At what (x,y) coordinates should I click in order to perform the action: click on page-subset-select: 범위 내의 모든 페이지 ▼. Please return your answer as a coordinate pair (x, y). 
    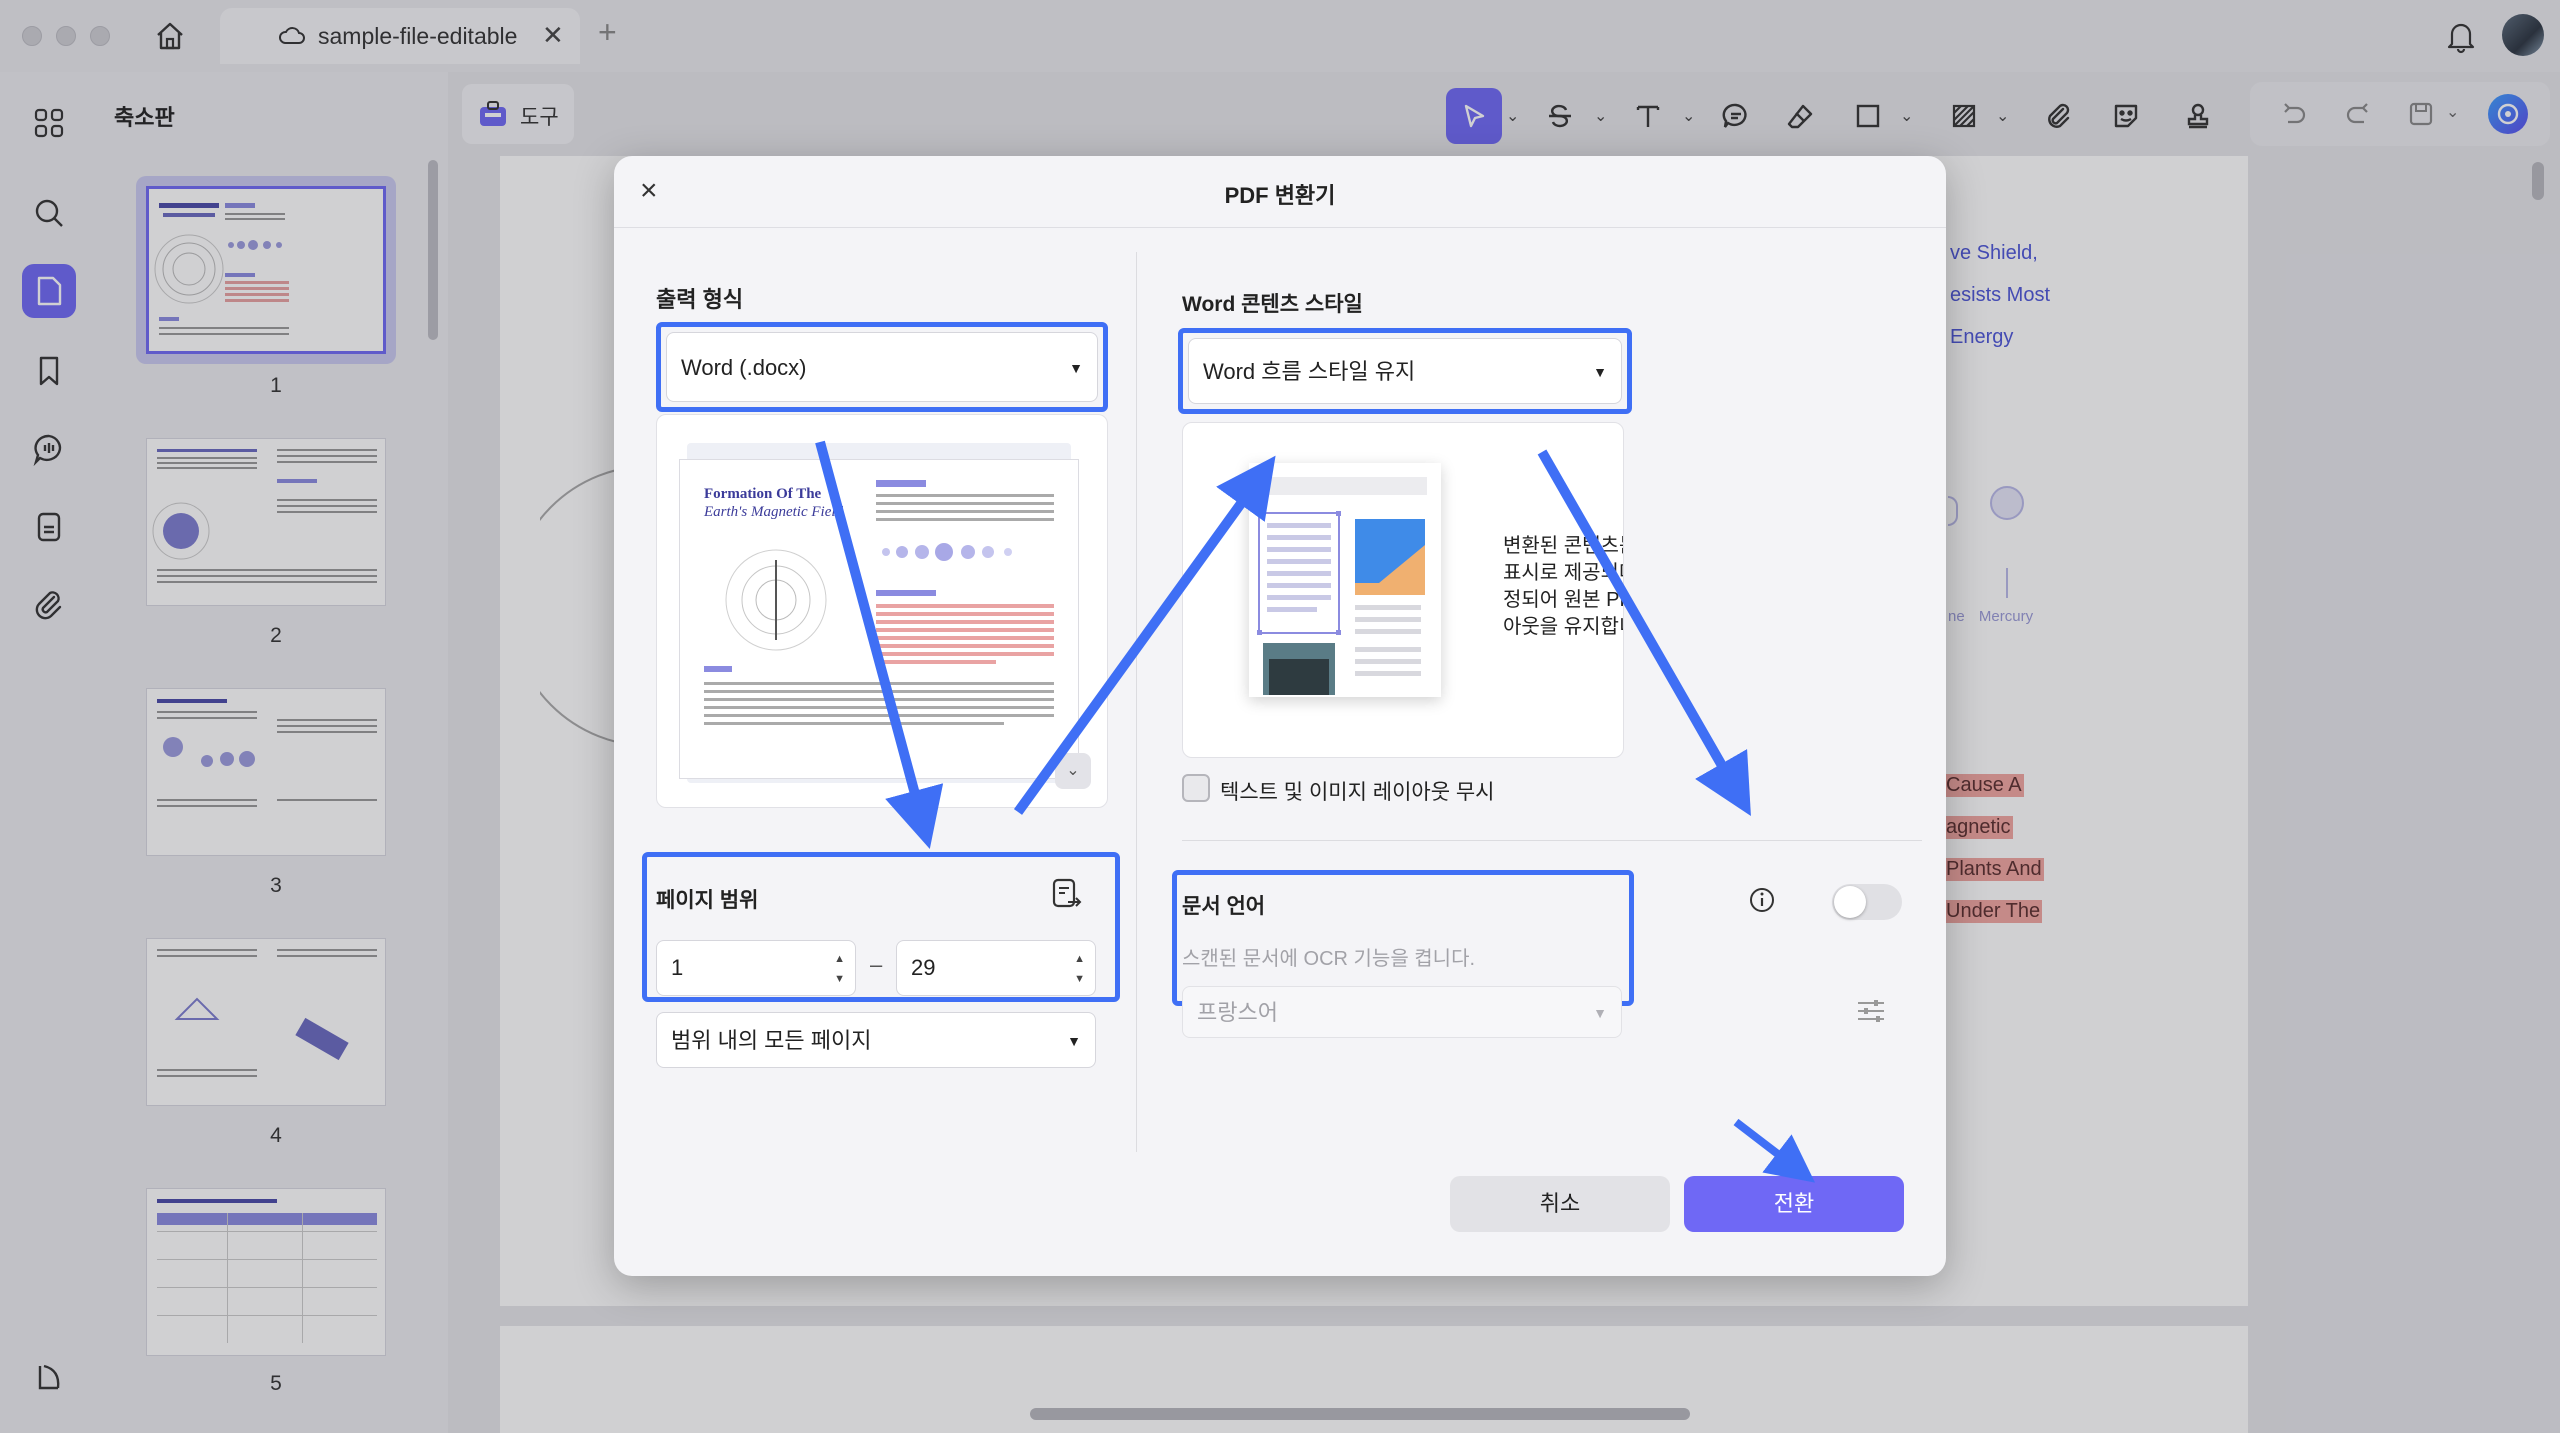
    Looking at the image, I should click on (876, 1040).